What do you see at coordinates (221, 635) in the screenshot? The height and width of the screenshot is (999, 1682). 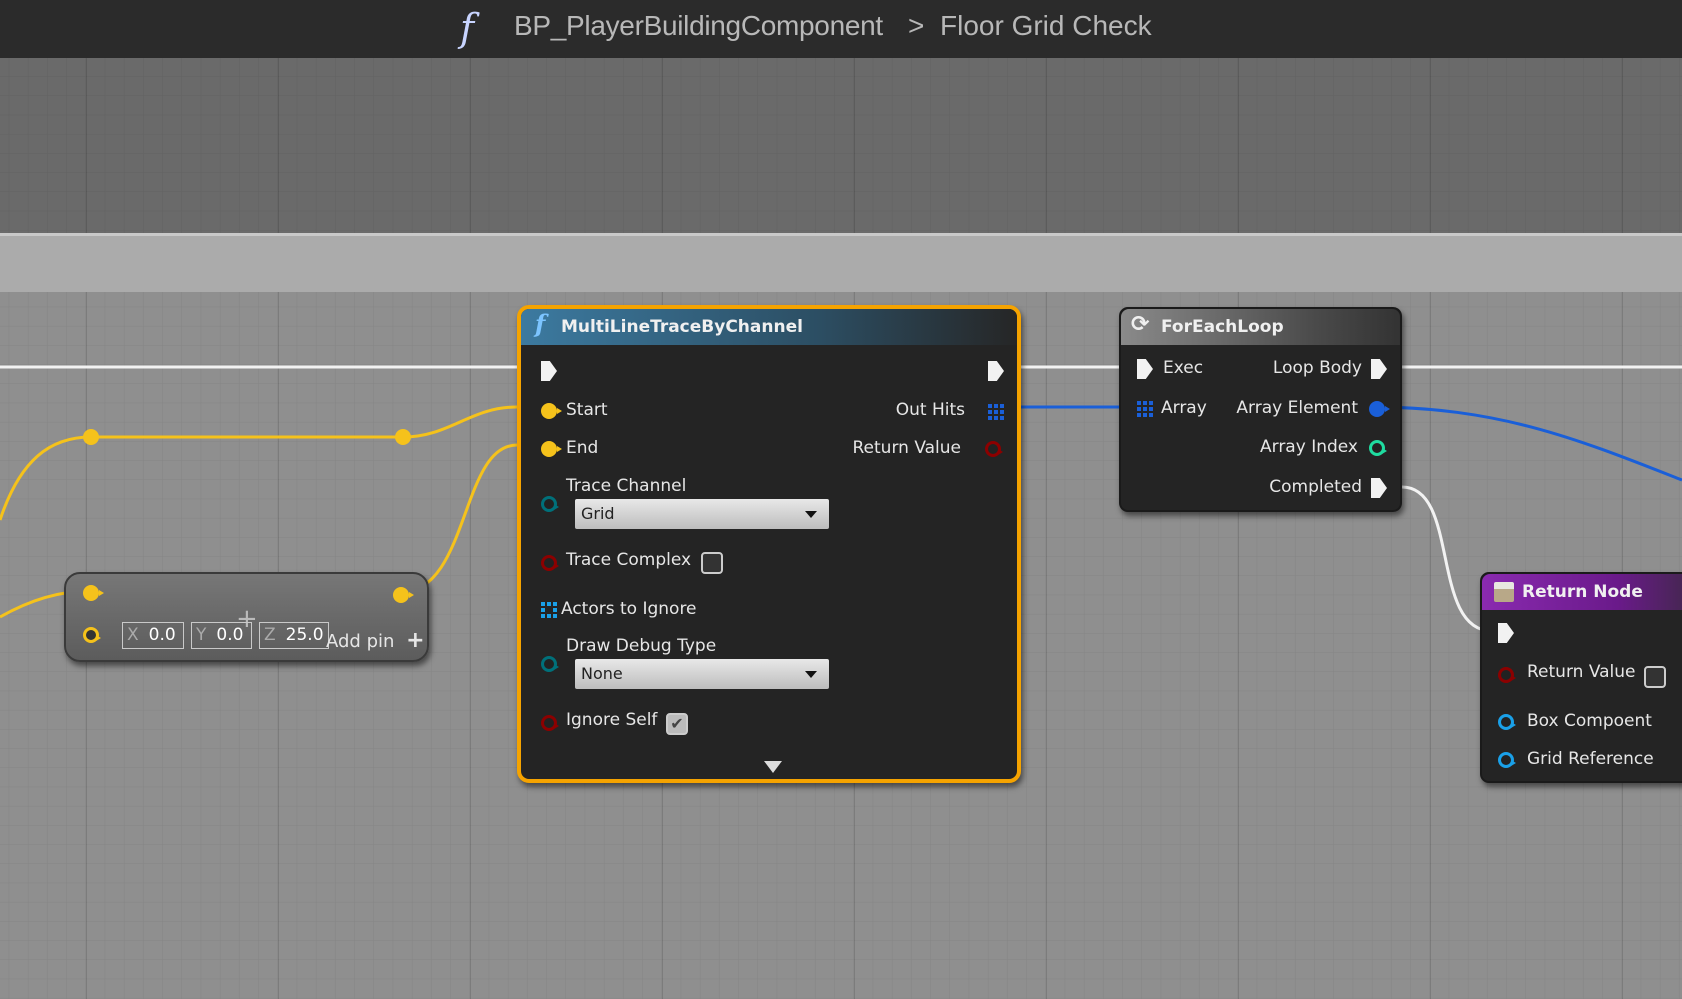 I see `y-field: Y 0.0` at bounding box center [221, 635].